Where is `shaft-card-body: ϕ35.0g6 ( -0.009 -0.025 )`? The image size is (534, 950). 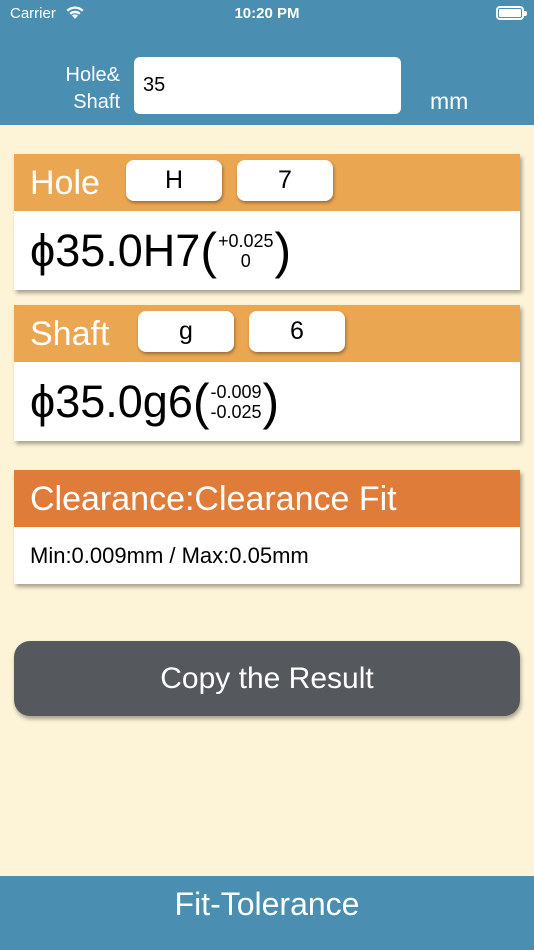 shaft-card-body: ϕ35.0g6 ( -0.009 -0.025 ) is located at coordinates (267, 401).